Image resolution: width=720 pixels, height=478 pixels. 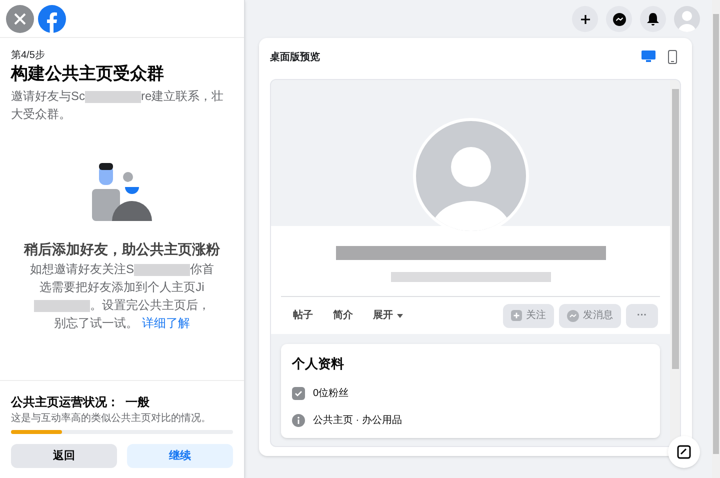 What do you see at coordinates (88, 74) in the screenshot?
I see `wizard-title: 构建公共主页受众群` at bounding box center [88, 74].